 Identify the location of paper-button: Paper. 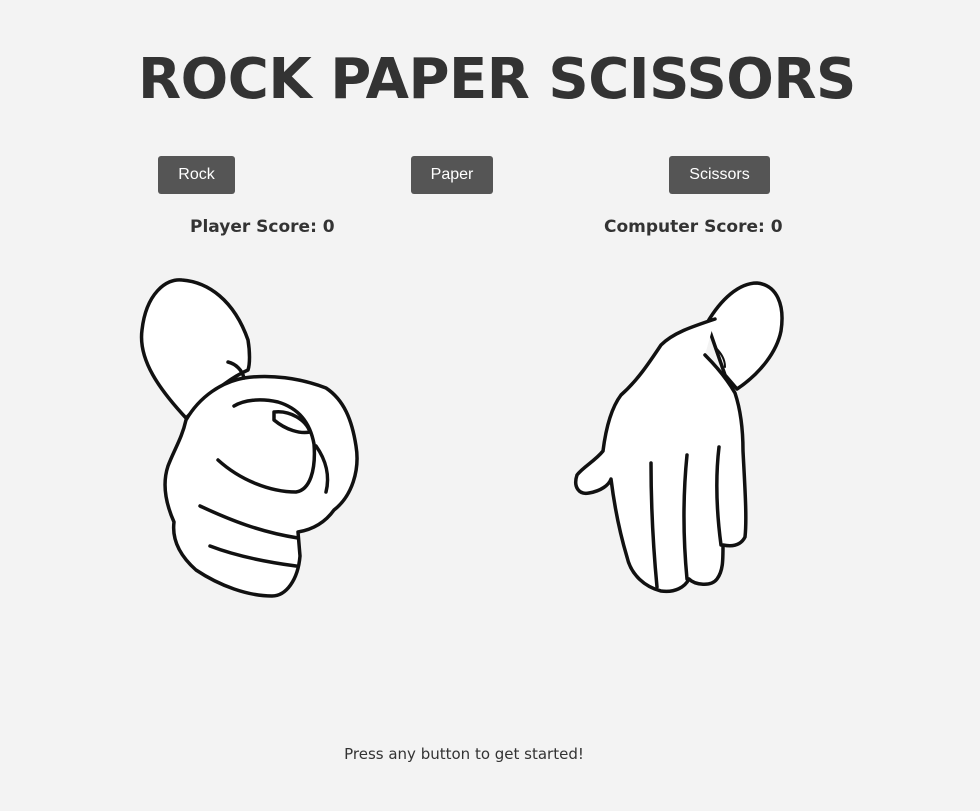
(452, 175).